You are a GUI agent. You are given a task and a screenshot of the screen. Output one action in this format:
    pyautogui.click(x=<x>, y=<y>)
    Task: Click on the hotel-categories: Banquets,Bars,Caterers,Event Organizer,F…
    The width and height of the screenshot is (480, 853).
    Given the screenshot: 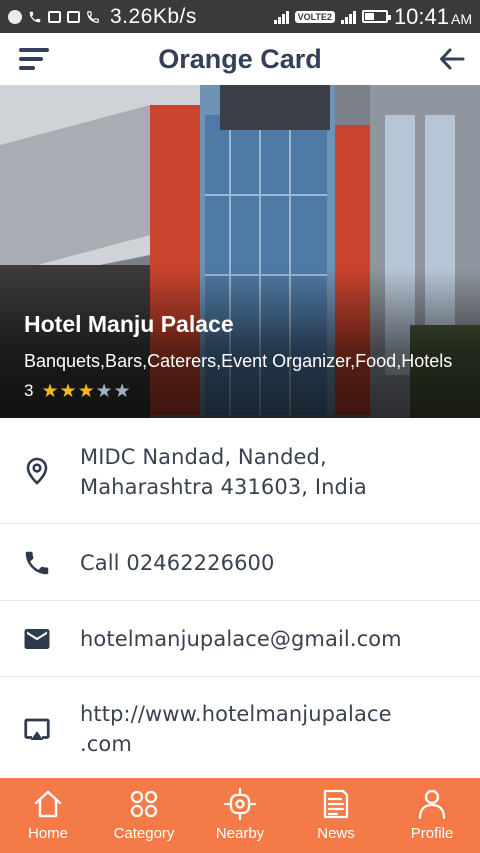 What is the action you would take?
    pyautogui.click(x=238, y=361)
    